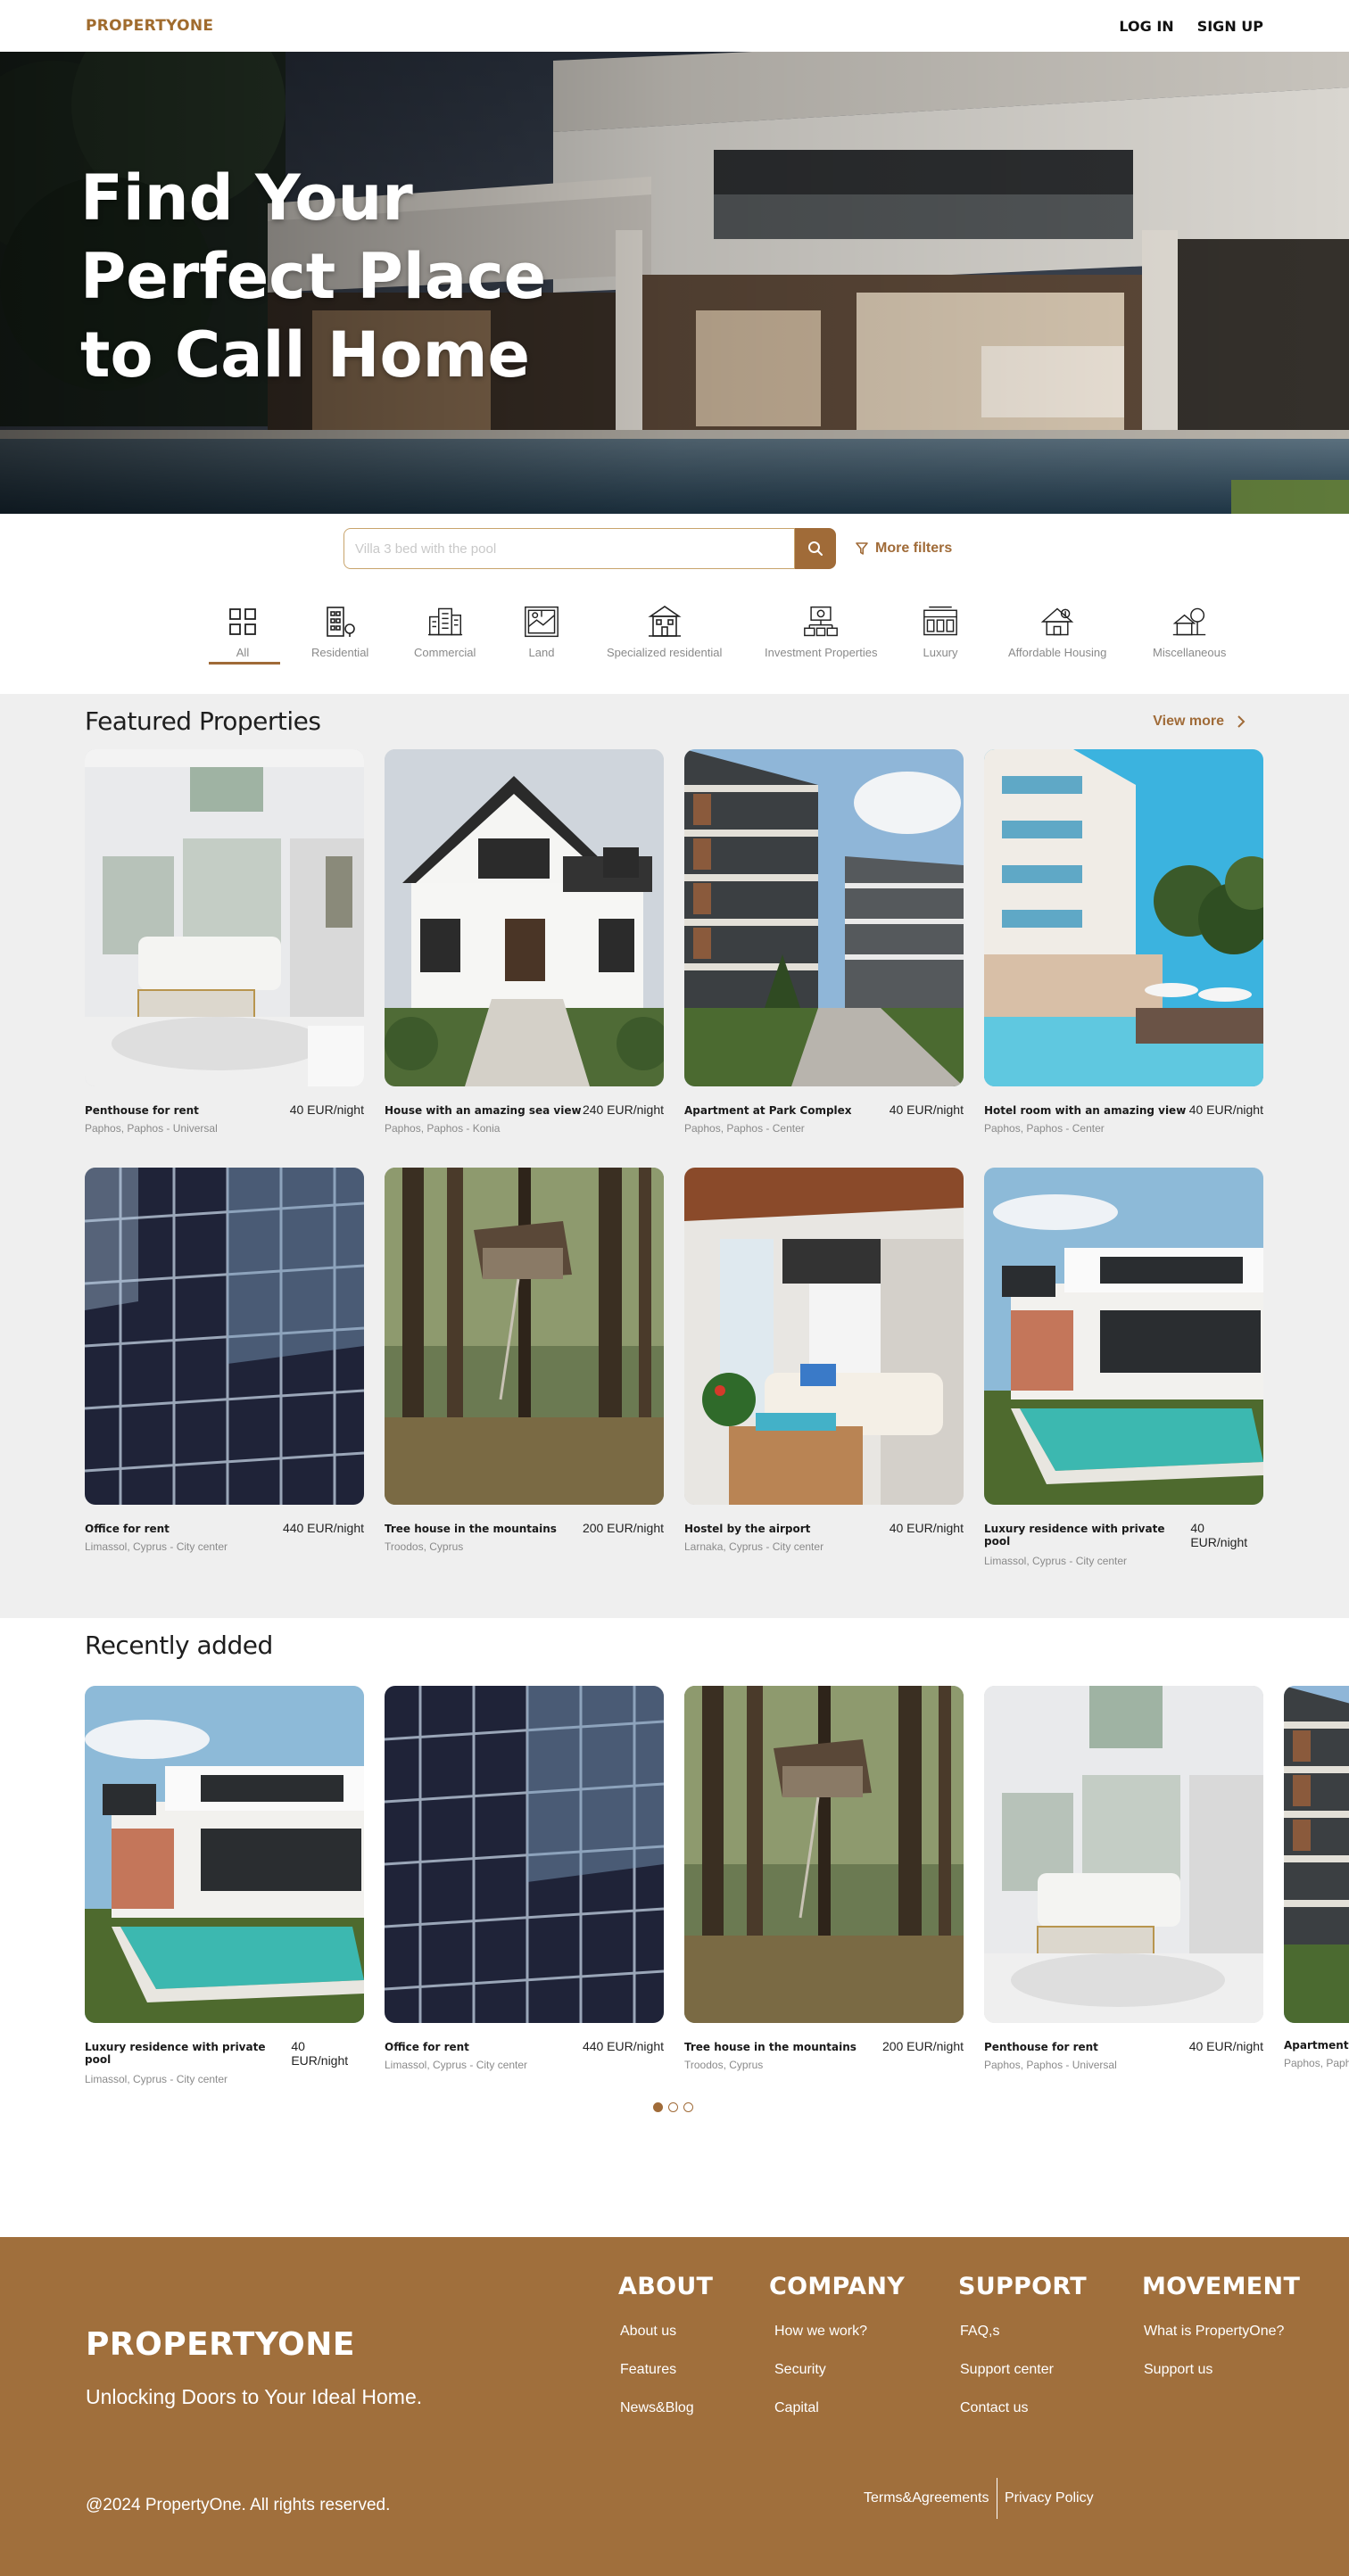  Describe the element at coordinates (623, 1109) in the screenshot. I see `property-price: 240 EUR/night` at that location.